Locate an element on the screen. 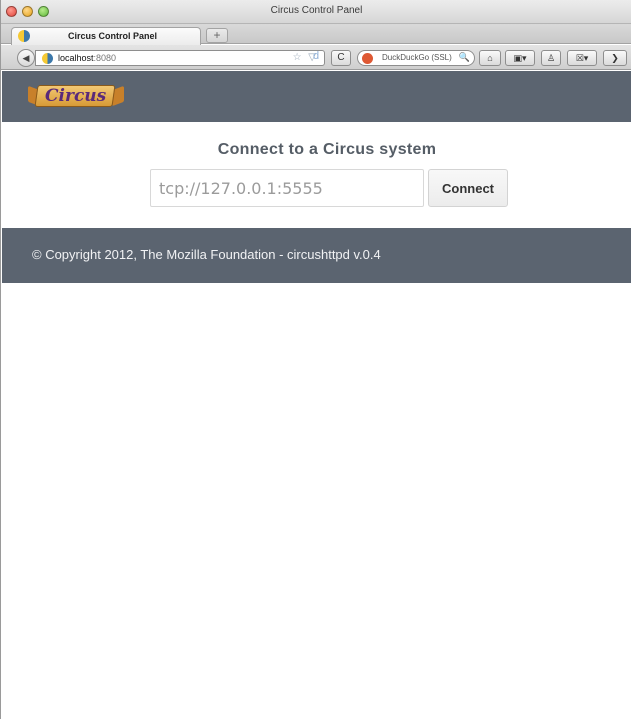 This screenshot has width=631, height=719. new-tab-button: + is located at coordinates (217, 35).